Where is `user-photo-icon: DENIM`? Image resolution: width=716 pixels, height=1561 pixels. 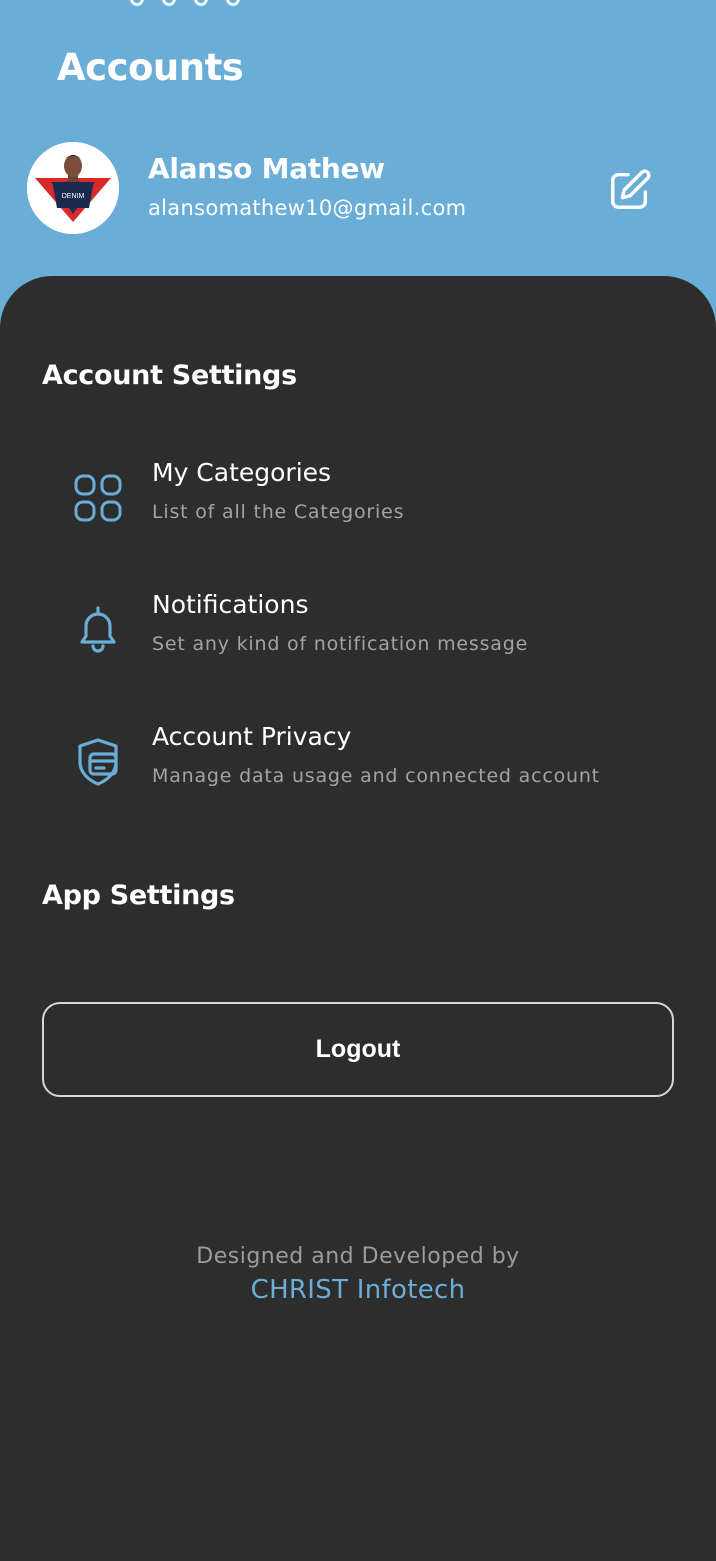 user-photo-icon: DENIM is located at coordinates (73, 188).